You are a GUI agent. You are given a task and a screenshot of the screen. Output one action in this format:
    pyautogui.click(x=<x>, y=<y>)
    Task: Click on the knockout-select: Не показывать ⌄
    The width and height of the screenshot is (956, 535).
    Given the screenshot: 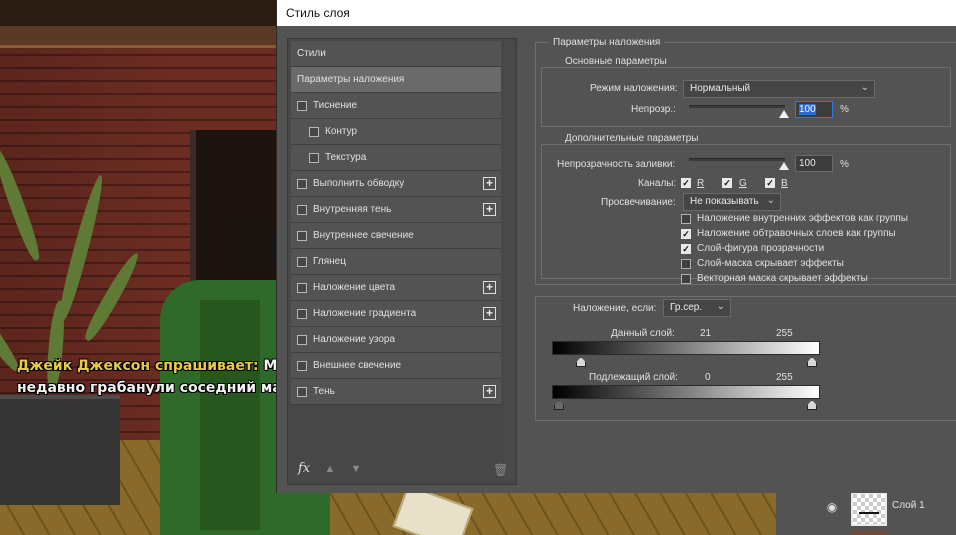 What is the action you would take?
    pyautogui.click(x=732, y=202)
    